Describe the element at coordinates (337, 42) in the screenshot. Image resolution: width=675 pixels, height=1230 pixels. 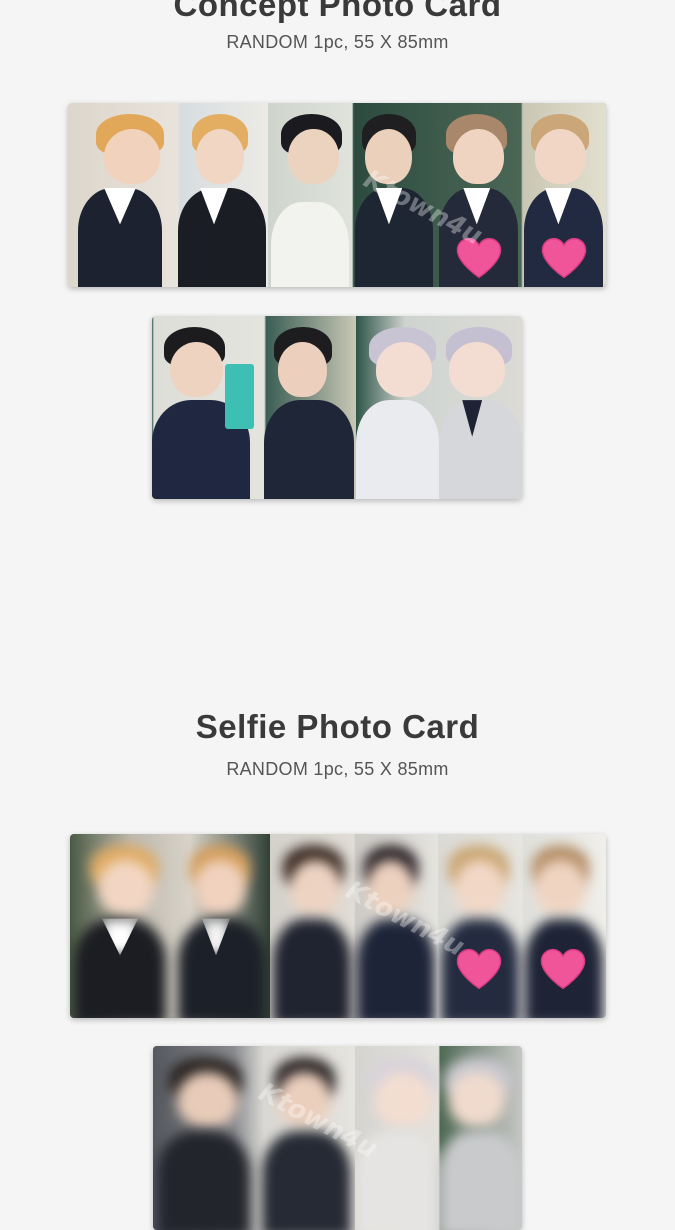
I see `concept-photo-card-subtitle: RANDOM 1pc, 55 X 85mm` at that location.